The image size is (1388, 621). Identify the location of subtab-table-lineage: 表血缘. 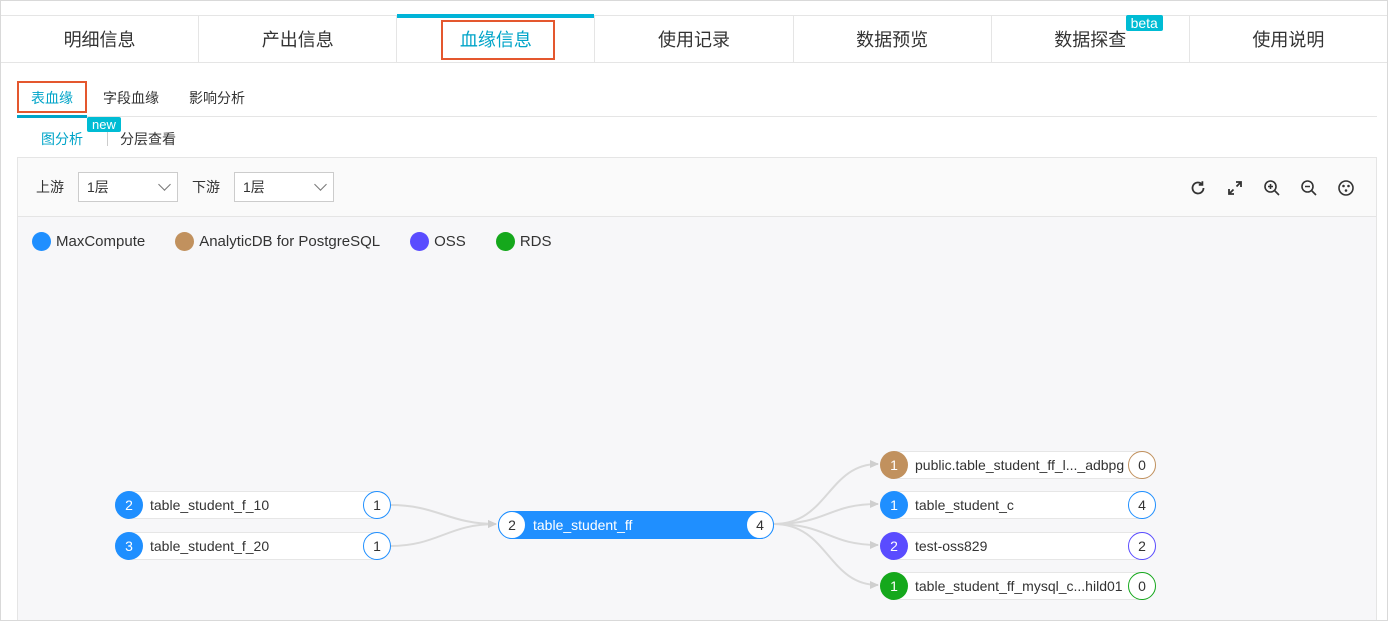
(52, 98).